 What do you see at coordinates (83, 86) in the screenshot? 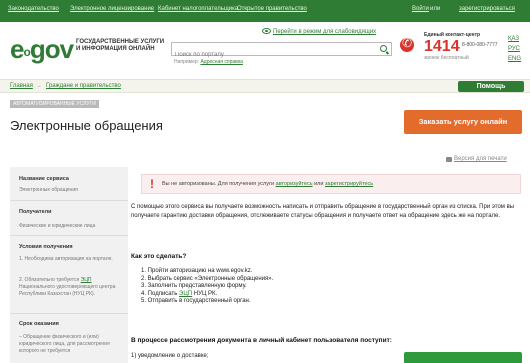
I see `breadcrumb-citizens: Граждане и правительство` at bounding box center [83, 86].